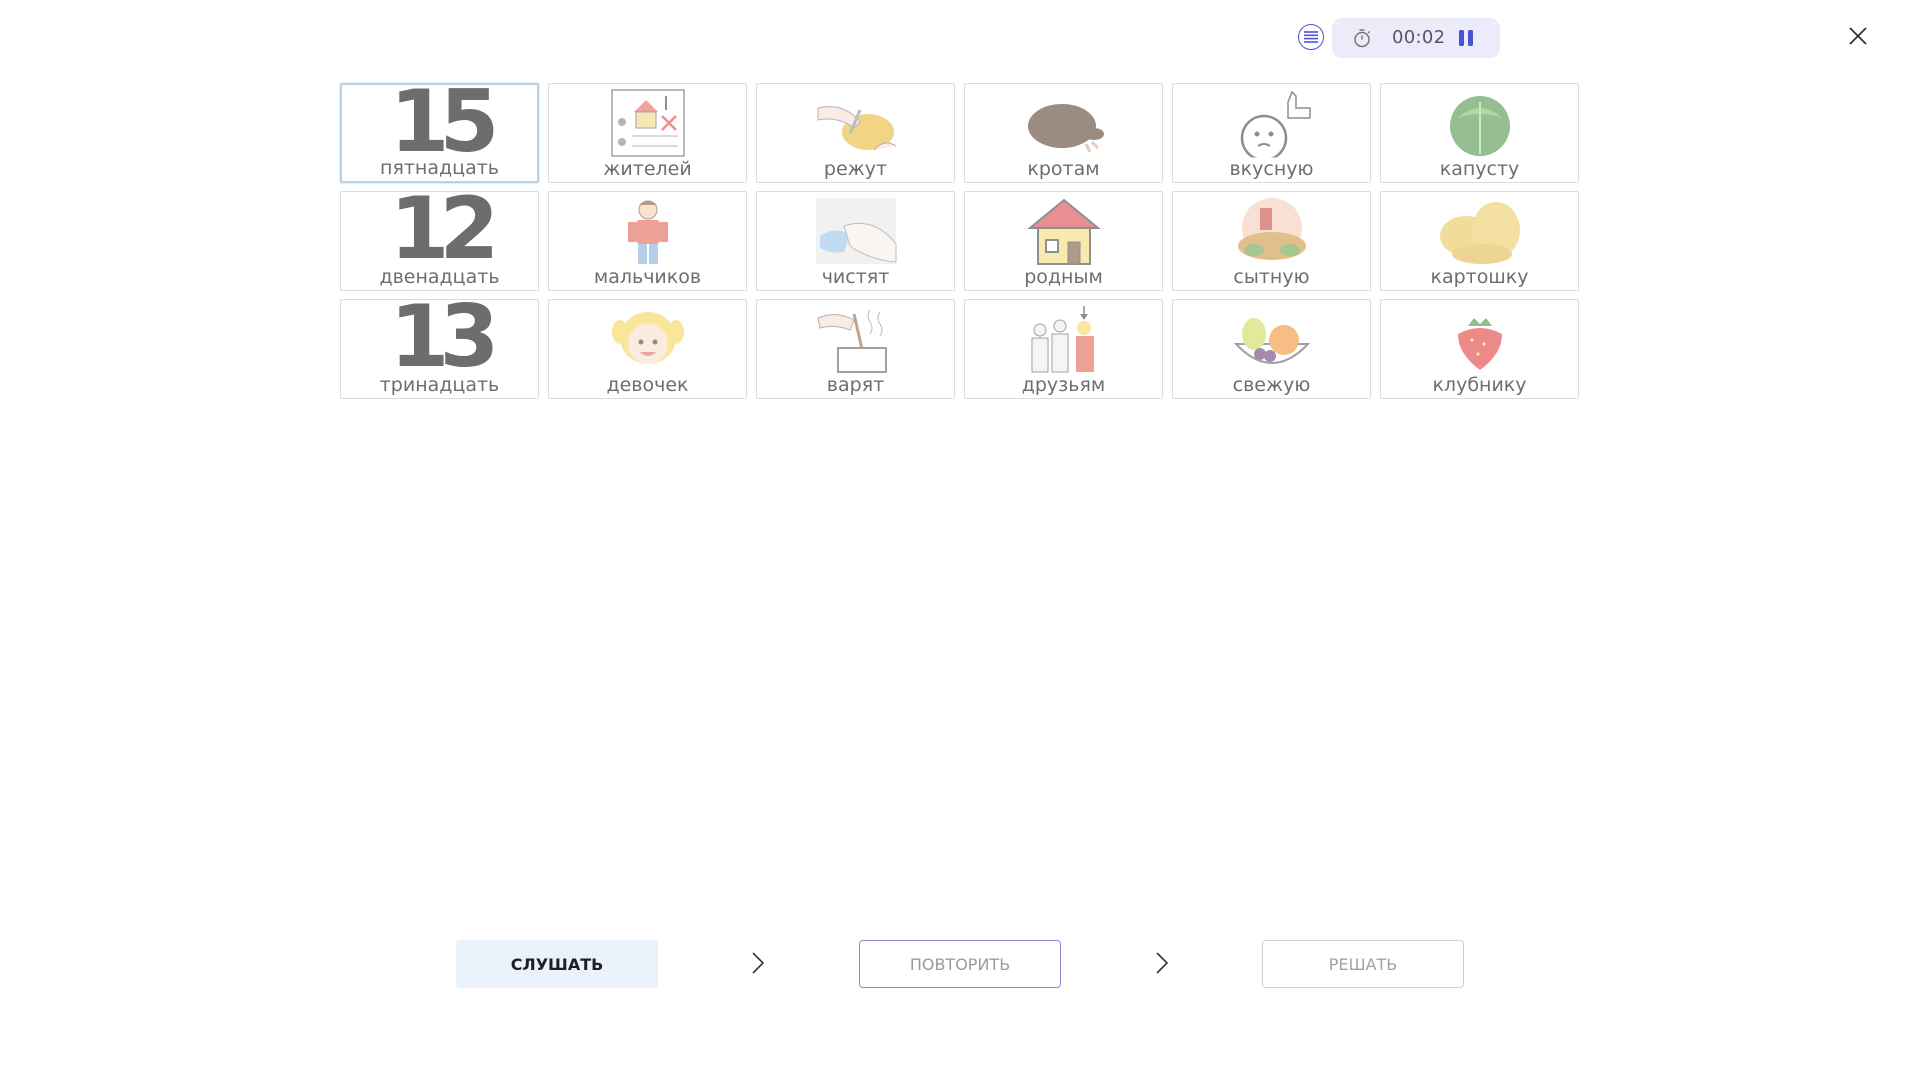  What do you see at coordinates (1063, 231) in the screenshot?
I see `house-icon` at bounding box center [1063, 231].